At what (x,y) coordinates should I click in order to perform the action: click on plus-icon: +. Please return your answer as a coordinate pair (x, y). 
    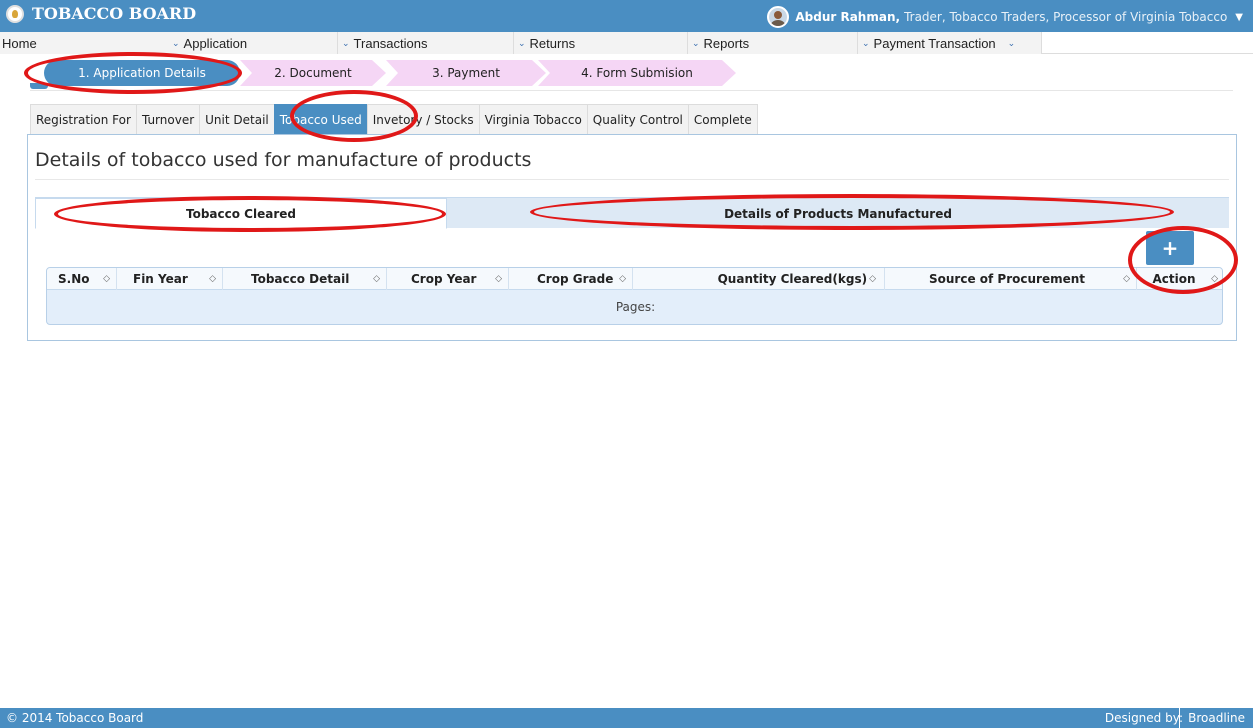
    Looking at the image, I should click on (1170, 248).